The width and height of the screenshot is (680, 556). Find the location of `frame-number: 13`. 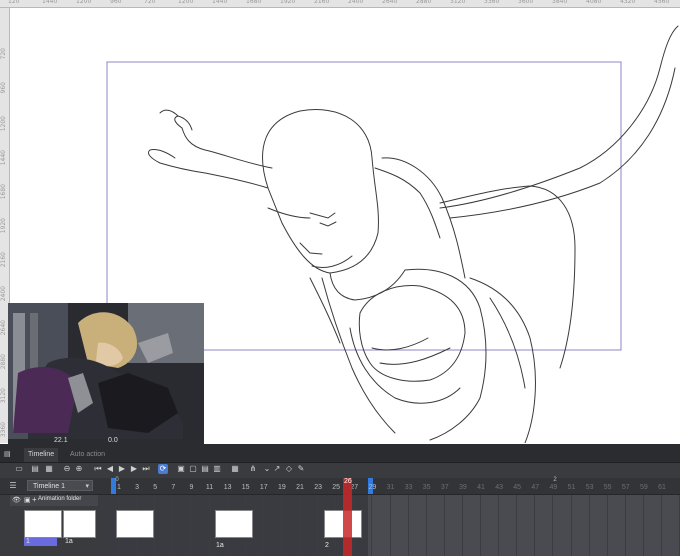

frame-number: 13 is located at coordinates (228, 487).